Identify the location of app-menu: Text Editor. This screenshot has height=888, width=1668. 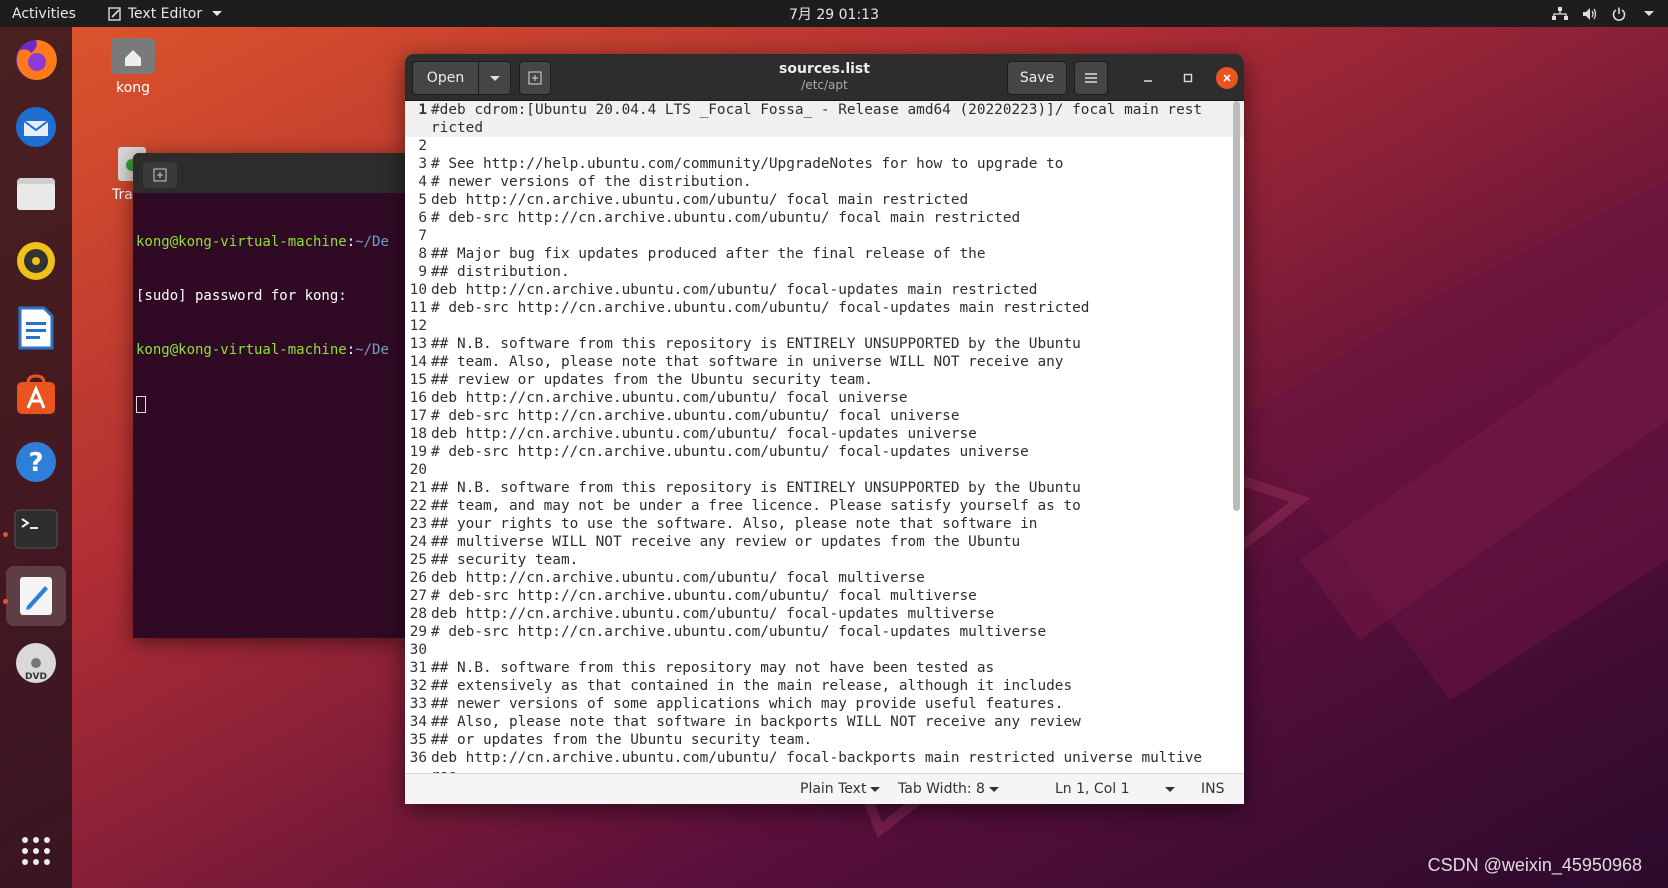
(165, 13).